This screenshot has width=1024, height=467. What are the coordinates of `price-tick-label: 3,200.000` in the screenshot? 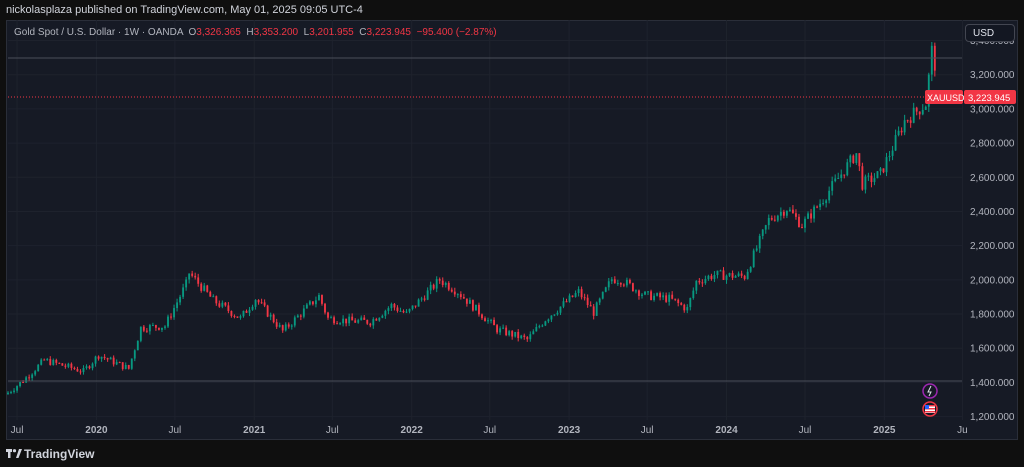 It's located at (992, 75).